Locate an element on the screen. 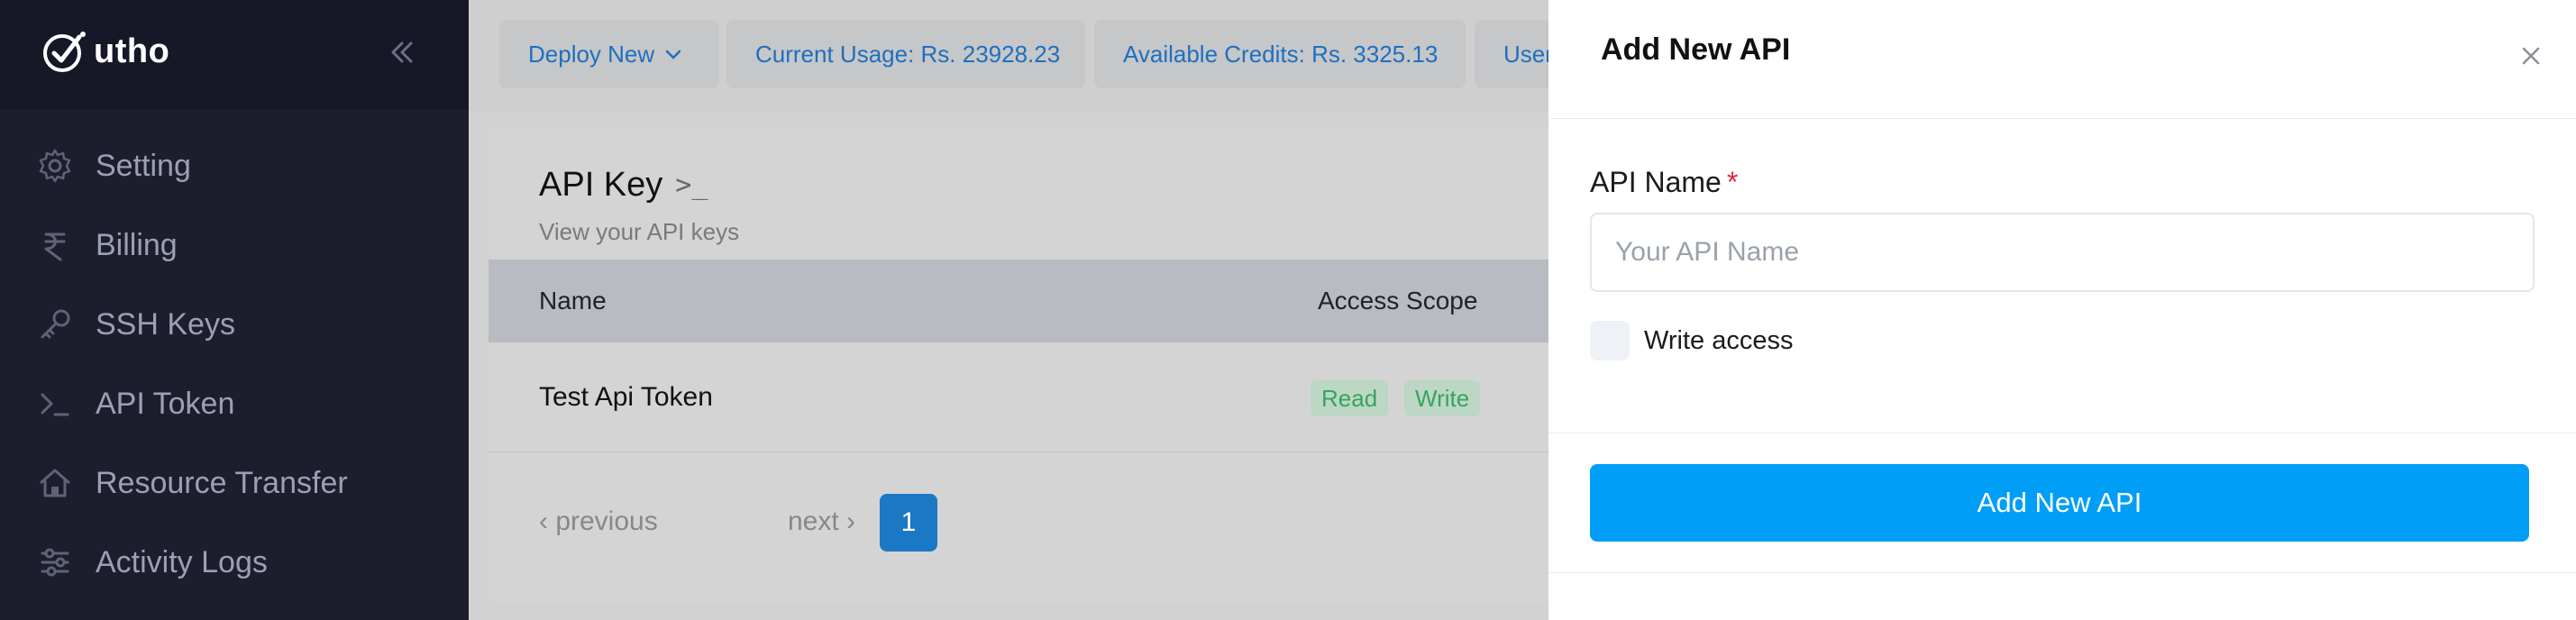 The height and width of the screenshot is (620, 2576). previous-page-link: ‹ previous is located at coordinates (598, 521).